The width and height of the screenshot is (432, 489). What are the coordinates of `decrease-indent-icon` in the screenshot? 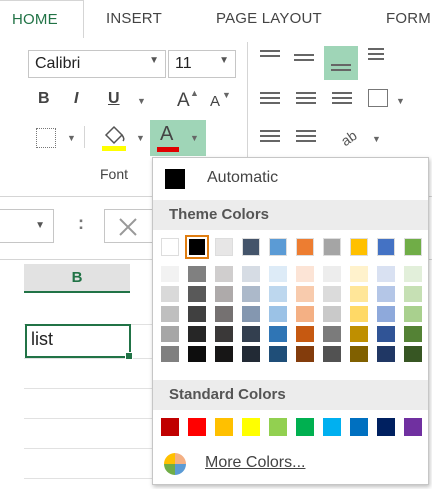 It's located at (270, 137).